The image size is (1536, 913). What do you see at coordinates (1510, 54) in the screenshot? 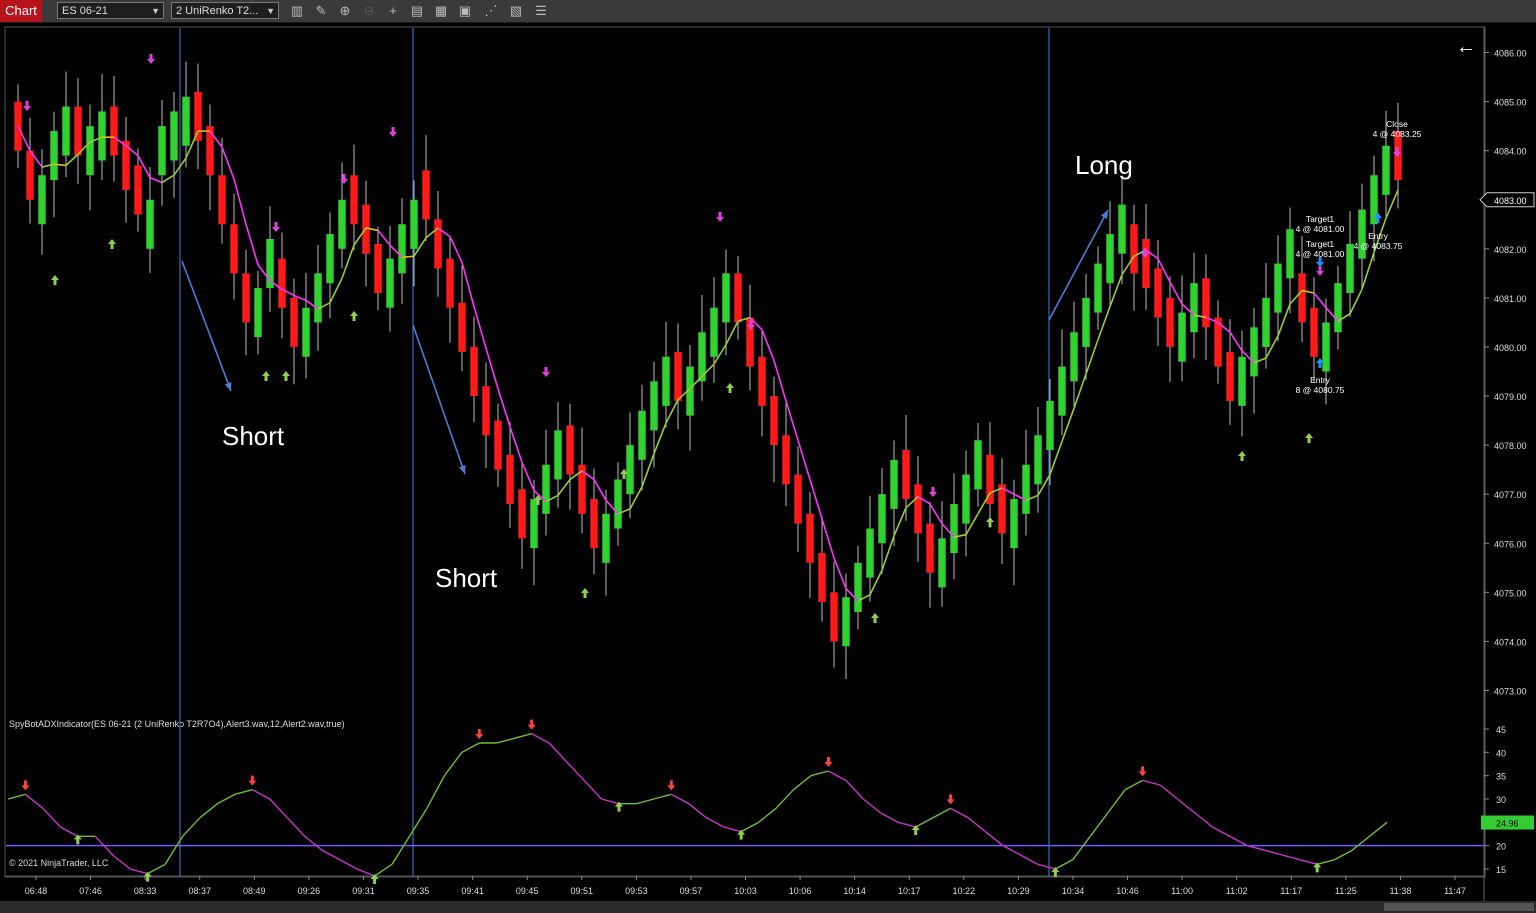
I see `price-tick-label: 4086.00` at bounding box center [1510, 54].